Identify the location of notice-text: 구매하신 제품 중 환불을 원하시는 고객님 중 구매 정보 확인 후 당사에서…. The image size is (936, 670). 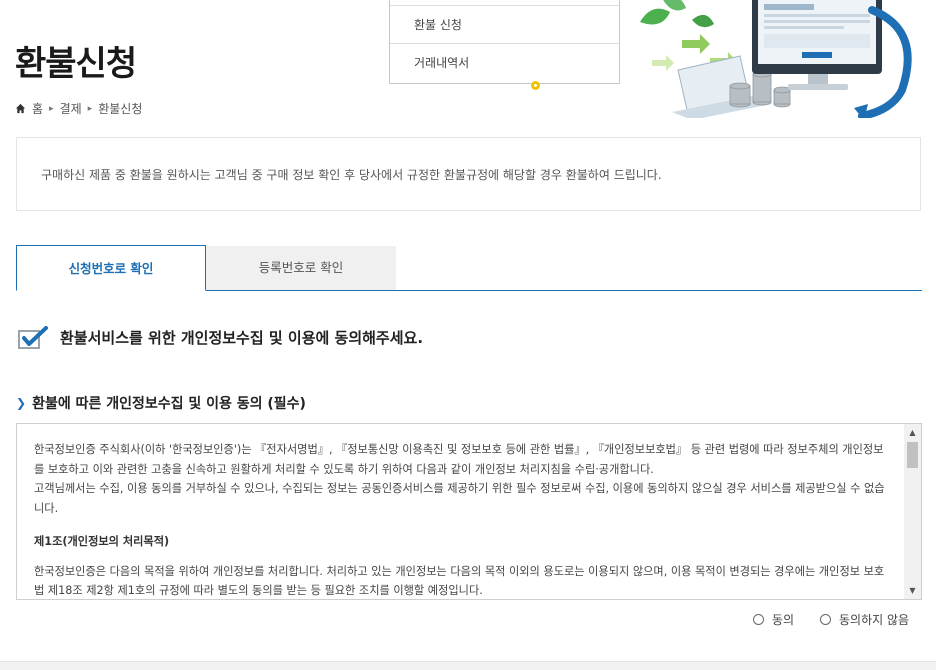
(351, 175).